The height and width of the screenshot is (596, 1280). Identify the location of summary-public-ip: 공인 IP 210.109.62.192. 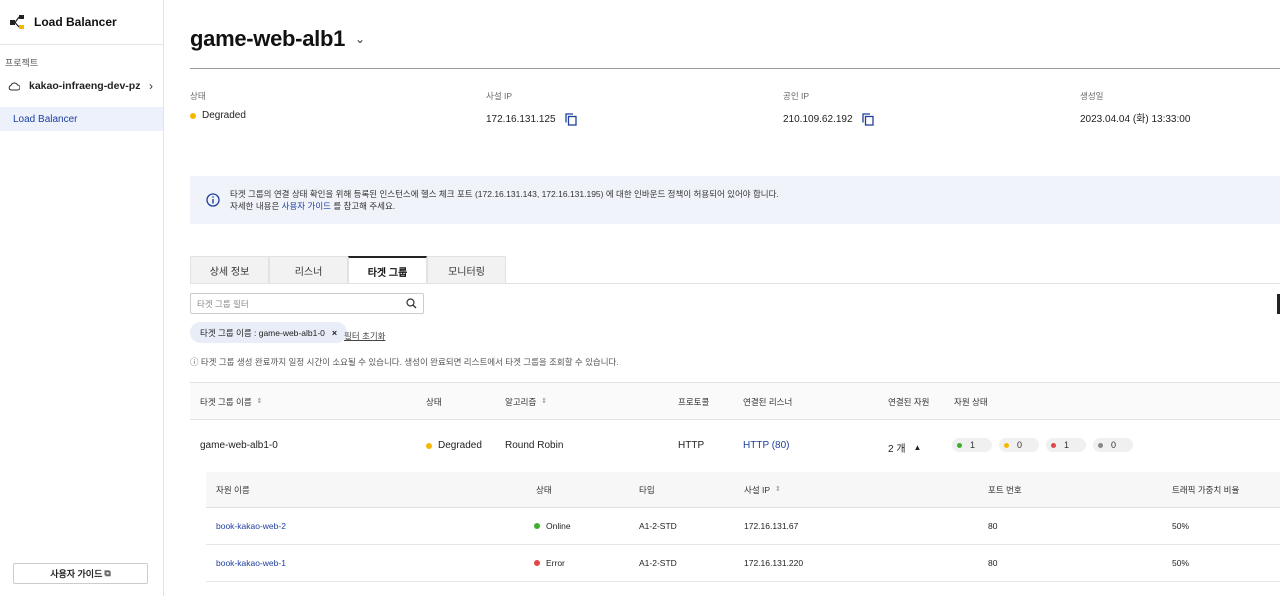
(828, 108).